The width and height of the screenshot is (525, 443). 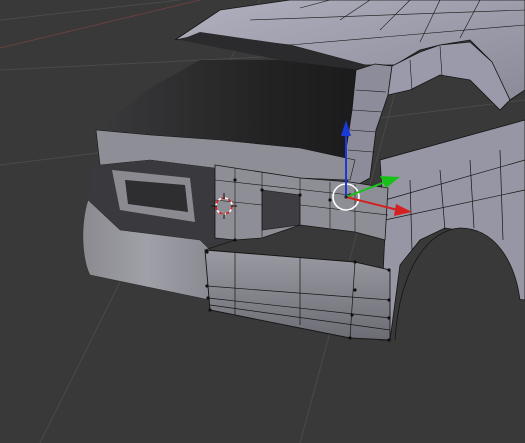 I want to click on grid-axis-line, so click(x=100, y=24).